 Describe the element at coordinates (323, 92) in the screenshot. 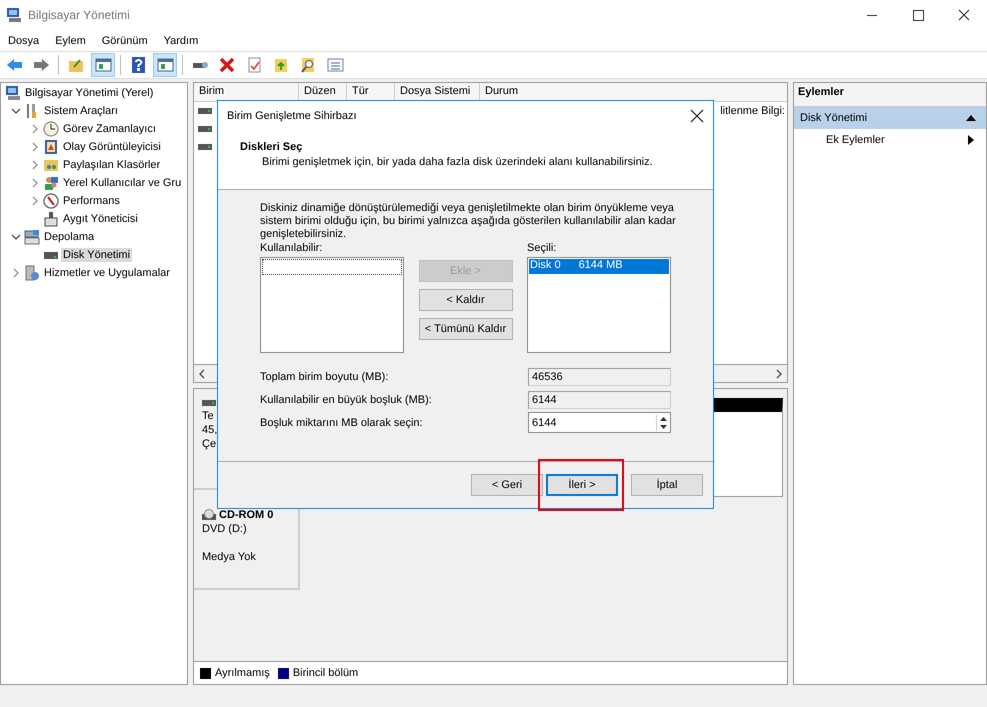

I see `column-header: Düzen` at that location.